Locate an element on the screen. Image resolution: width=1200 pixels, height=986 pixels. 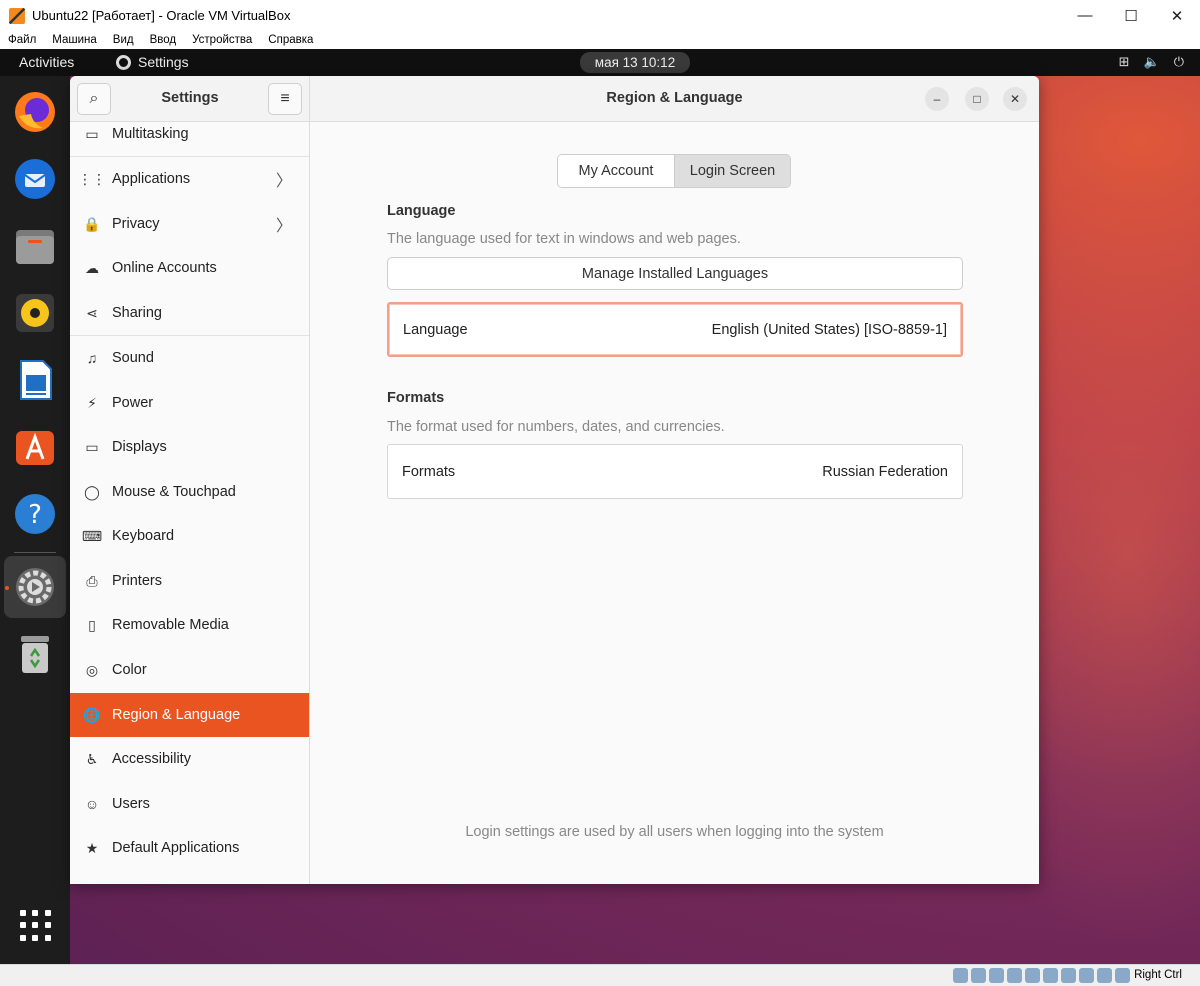
accessibility-icon: ♿ is located at coordinates (92, 758).